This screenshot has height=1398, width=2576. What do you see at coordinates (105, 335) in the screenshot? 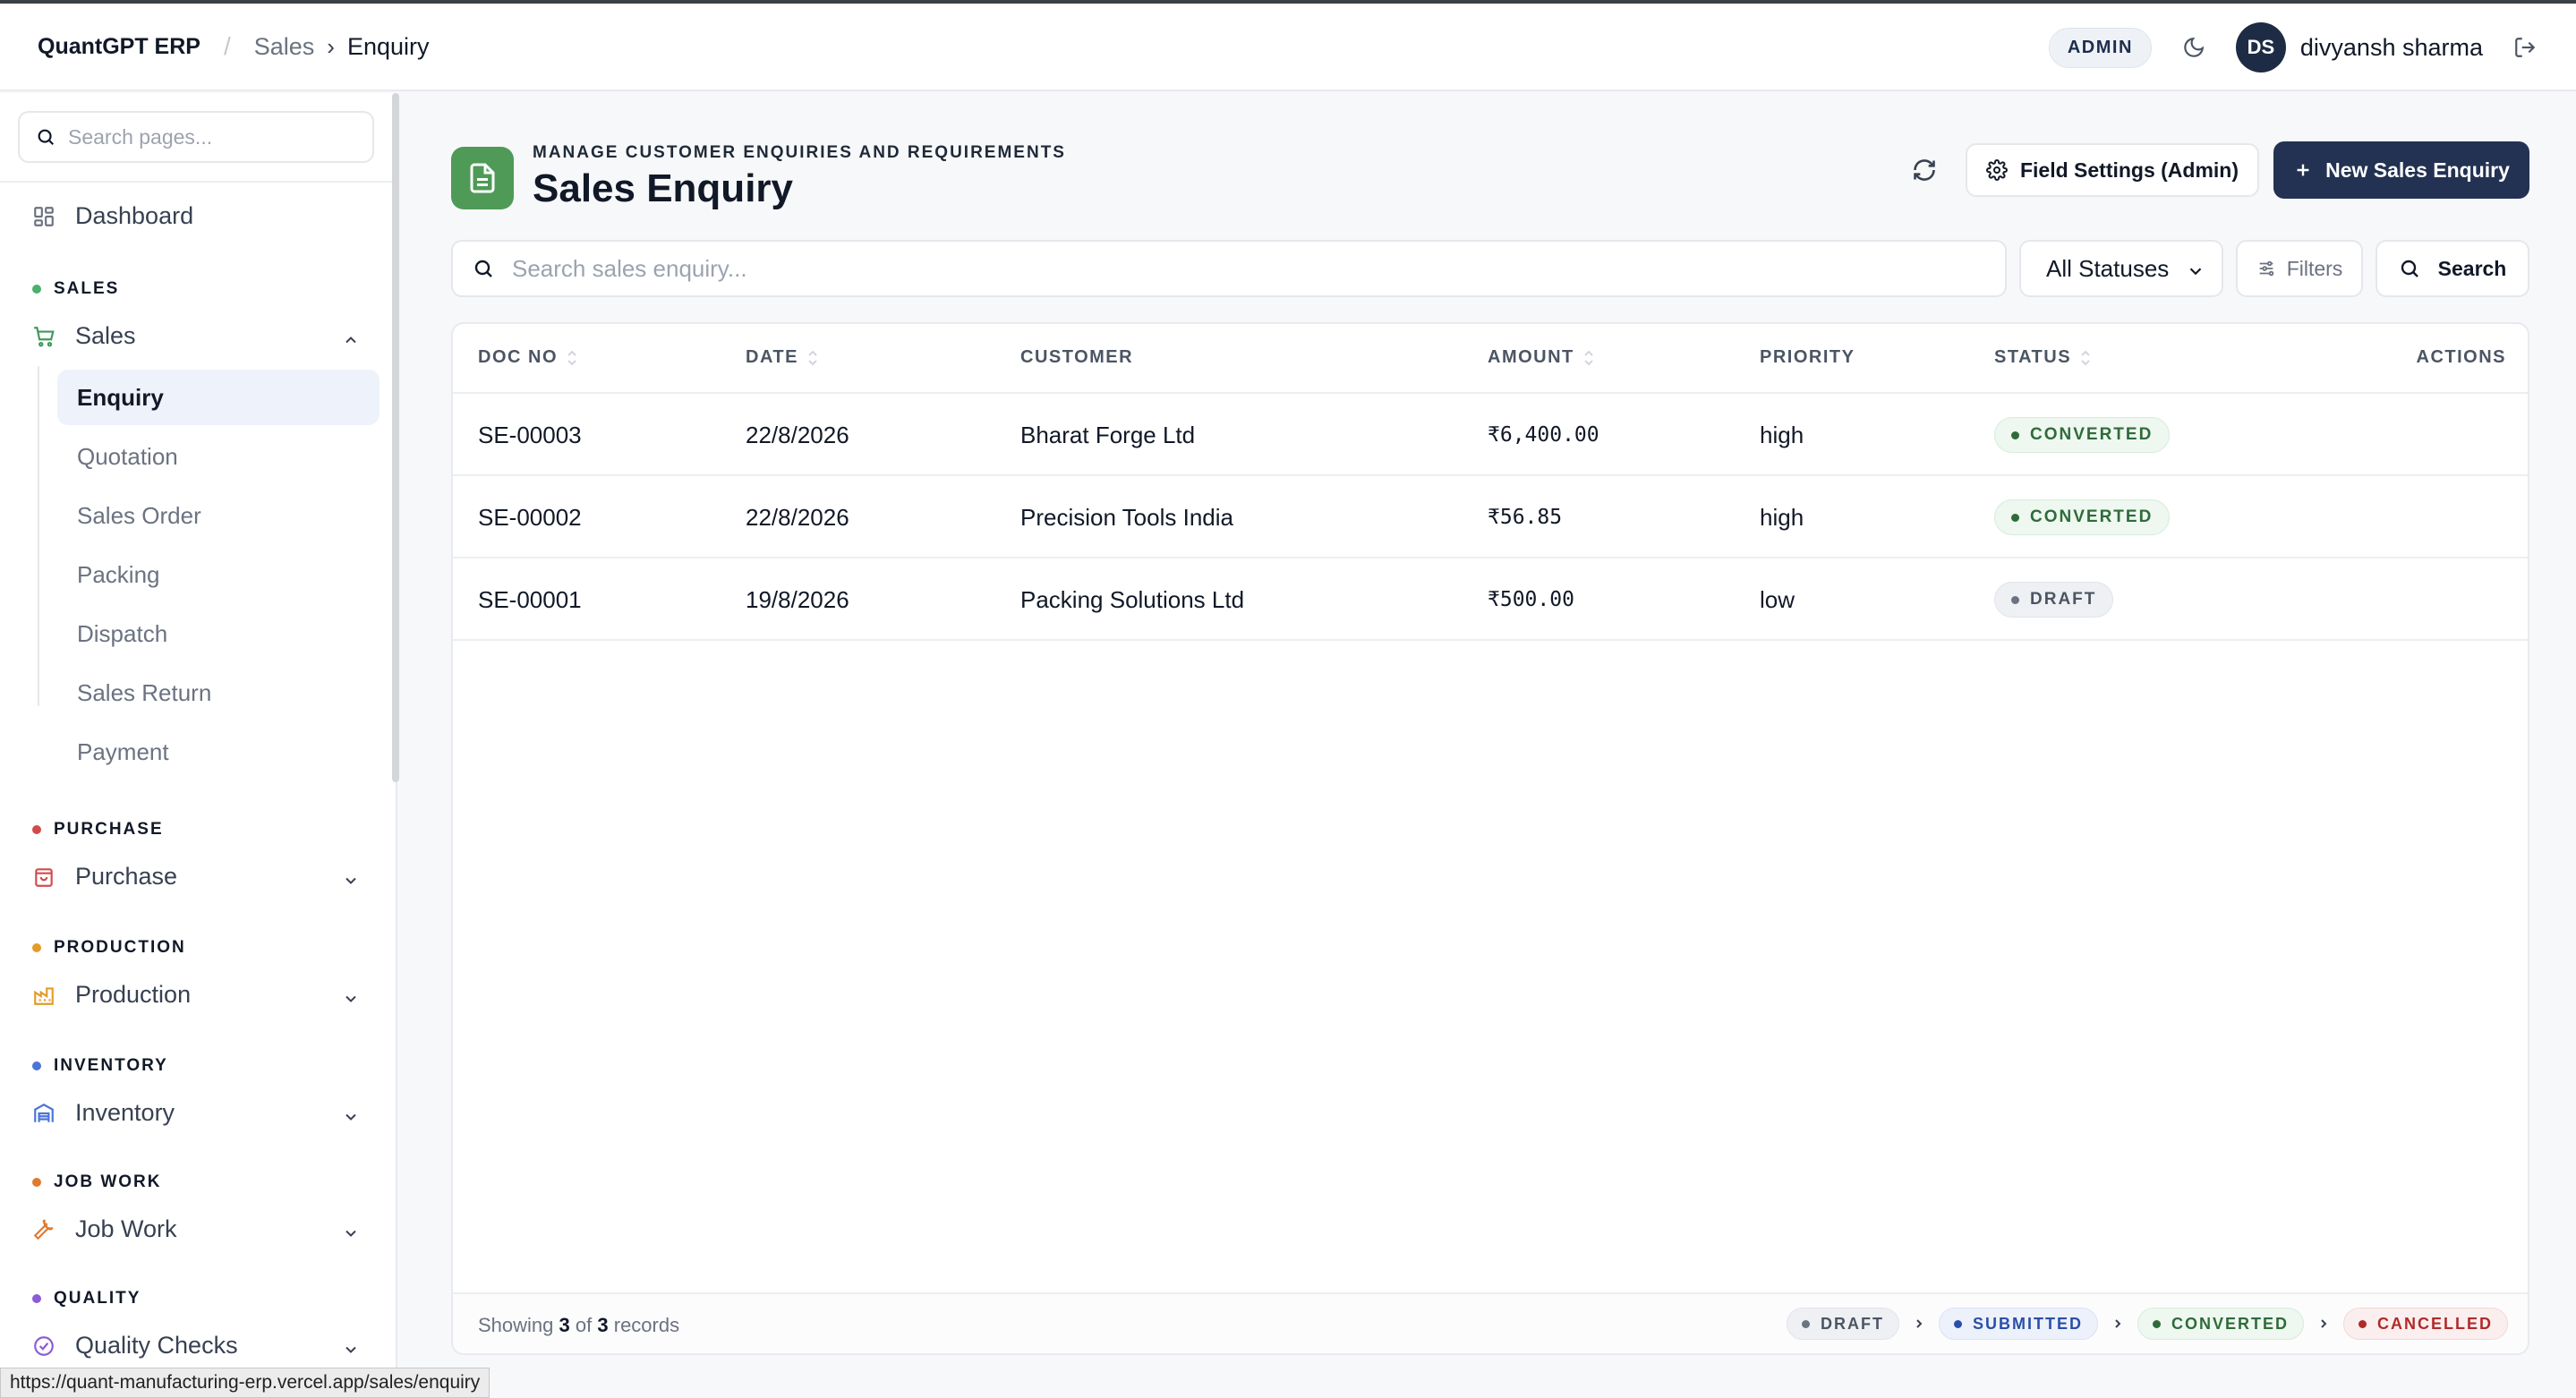
I see `sidebar-item-label: Sales` at bounding box center [105, 335].